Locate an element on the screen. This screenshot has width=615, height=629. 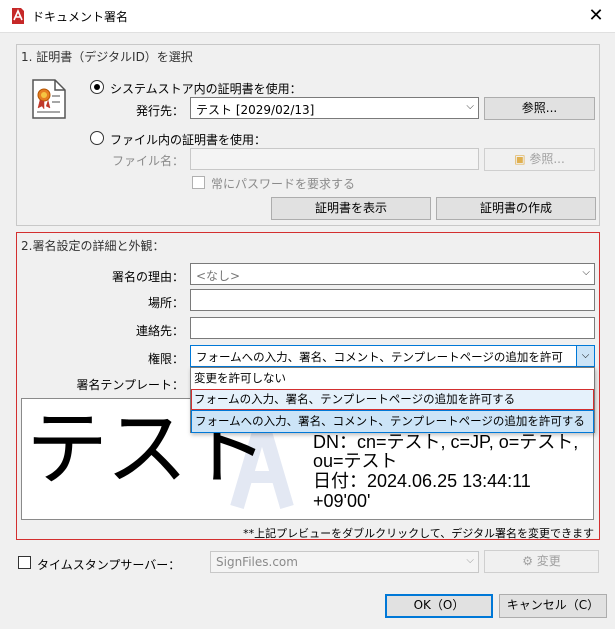
permission-select-value: フォームへの入力、署名、コメント、テンプレートページの追加を許可 is located at coordinates (379, 357).